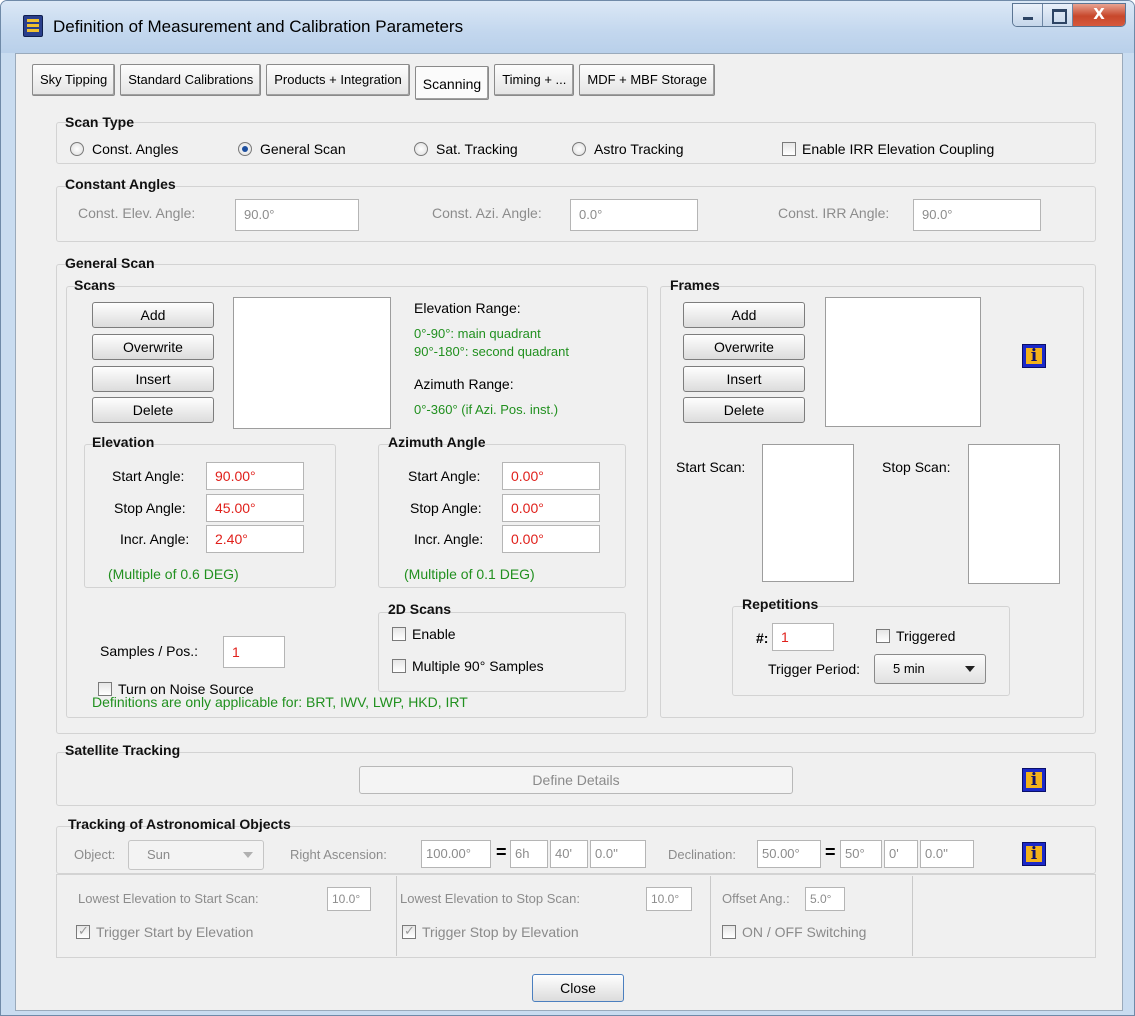 Image resolution: width=1135 pixels, height=1016 pixels. I want to click on astro-info-icon, so click(1034, 854).